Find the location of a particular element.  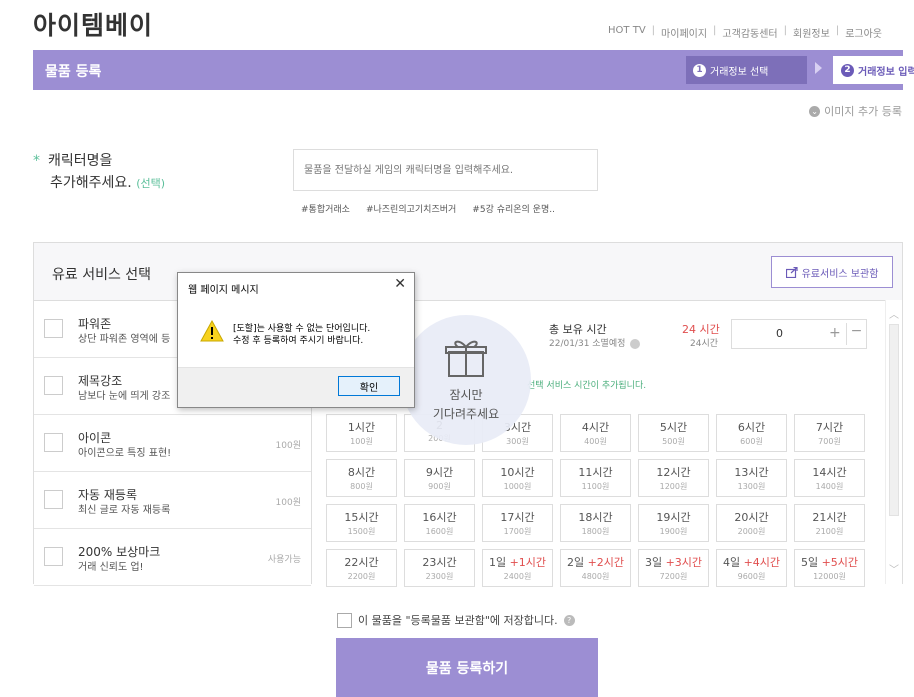

quantity-stepper: 0 + − is located at coordinates (799, 334).